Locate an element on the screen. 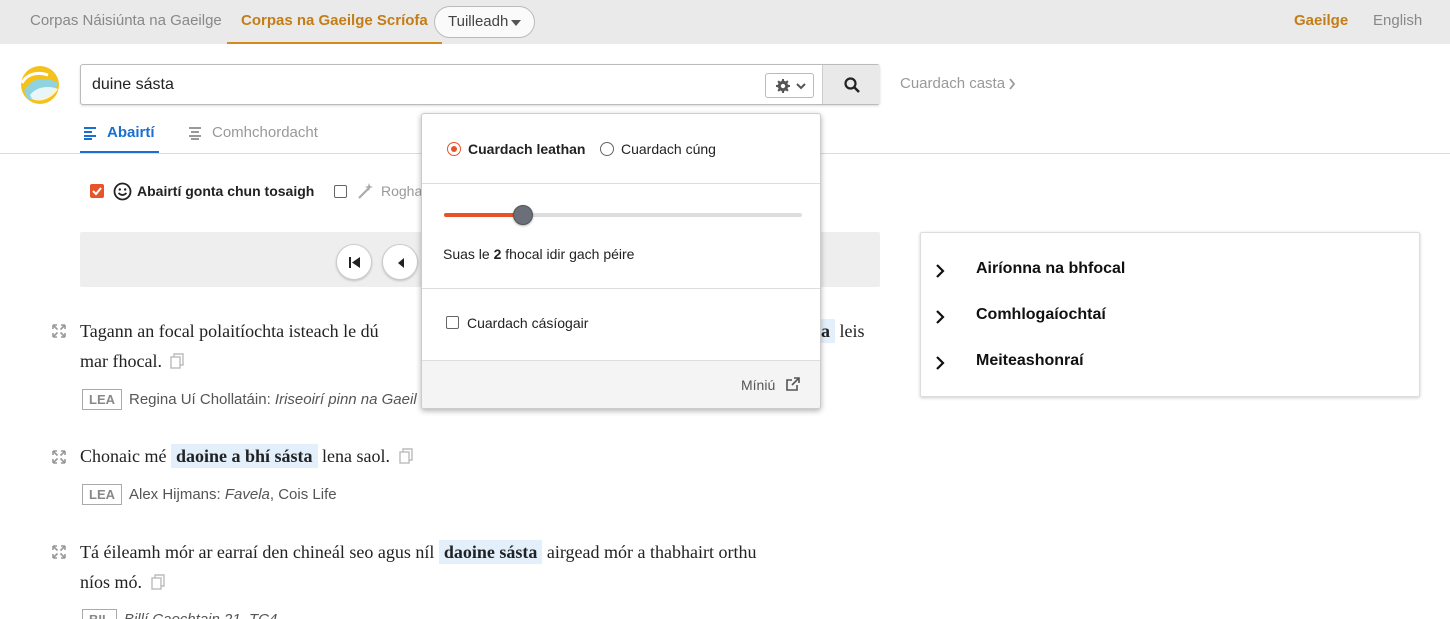 The image size is (1450, 619). search-icon is located at coordinates (852, 85).